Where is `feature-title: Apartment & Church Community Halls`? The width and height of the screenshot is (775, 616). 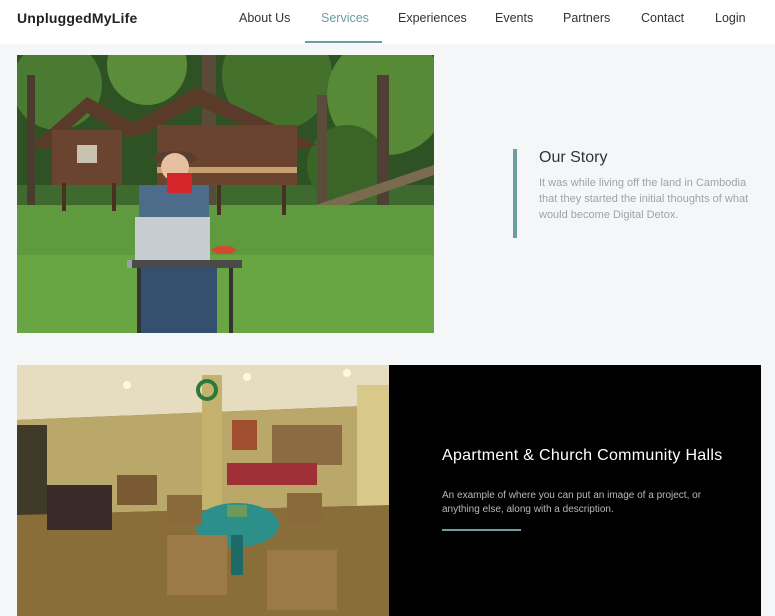
feature-title: Apartment & Church Community Halls is located at coordinates (582, 455).